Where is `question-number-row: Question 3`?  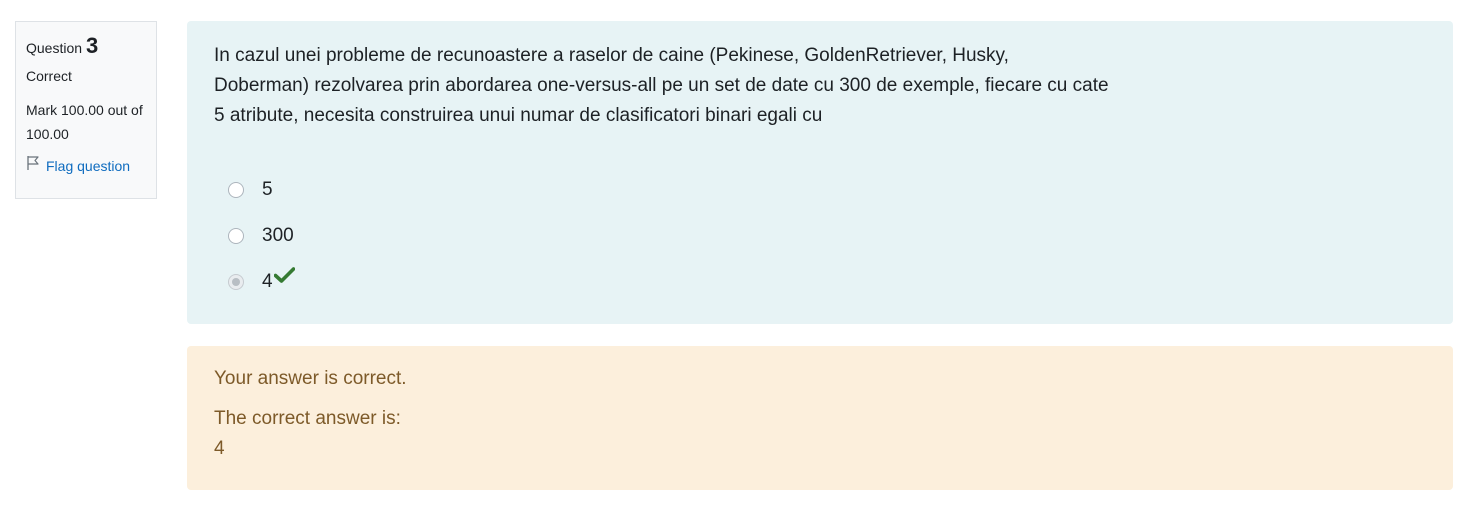
question-number-row: Question 3 is located at coordinates (86, 48).